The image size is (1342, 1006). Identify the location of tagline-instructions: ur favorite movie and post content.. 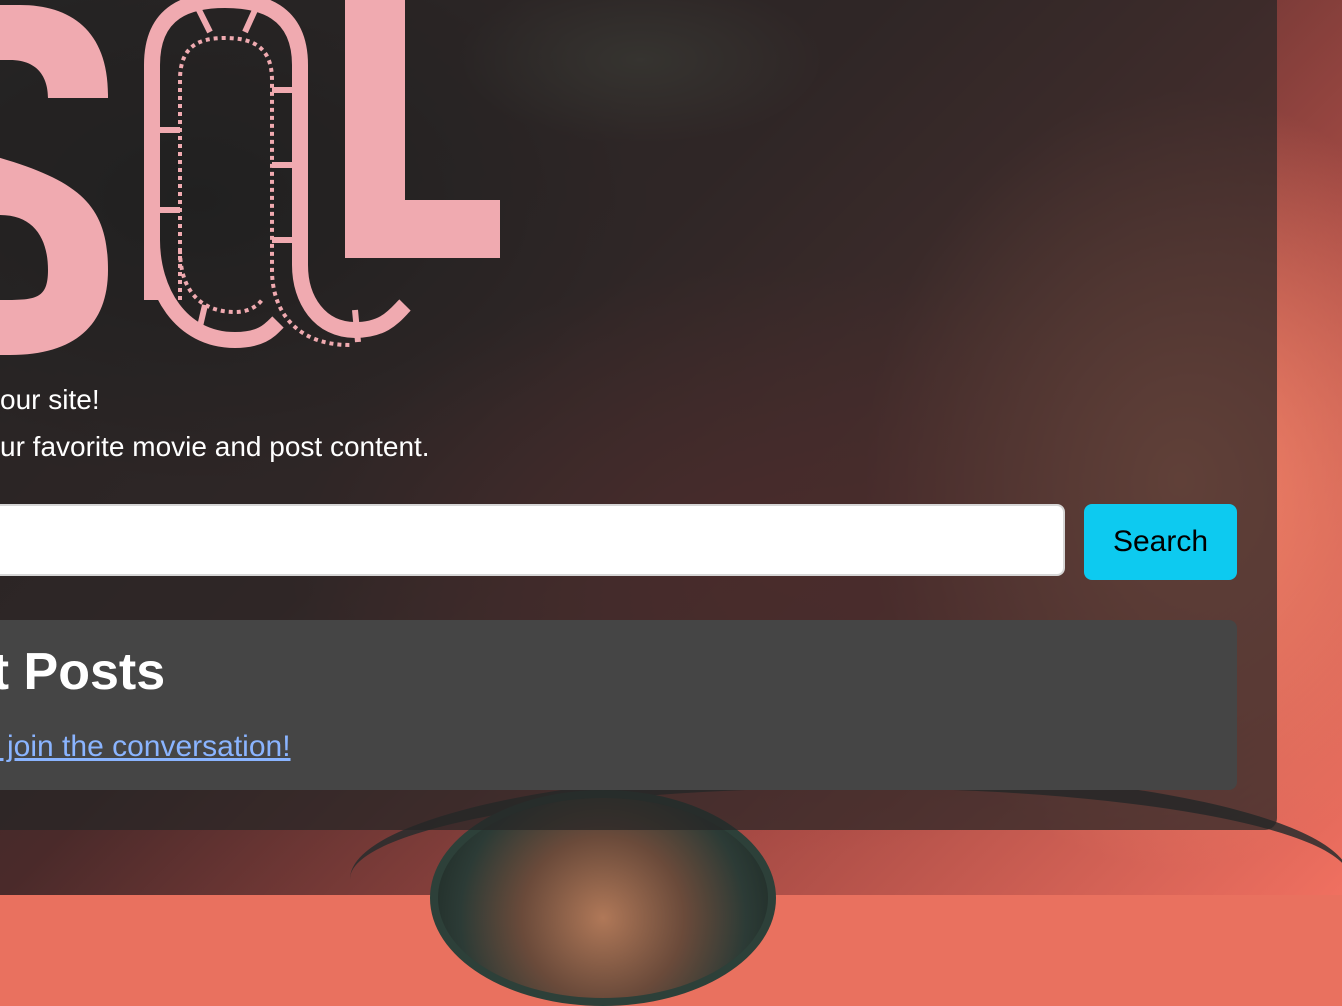
(215, 446).